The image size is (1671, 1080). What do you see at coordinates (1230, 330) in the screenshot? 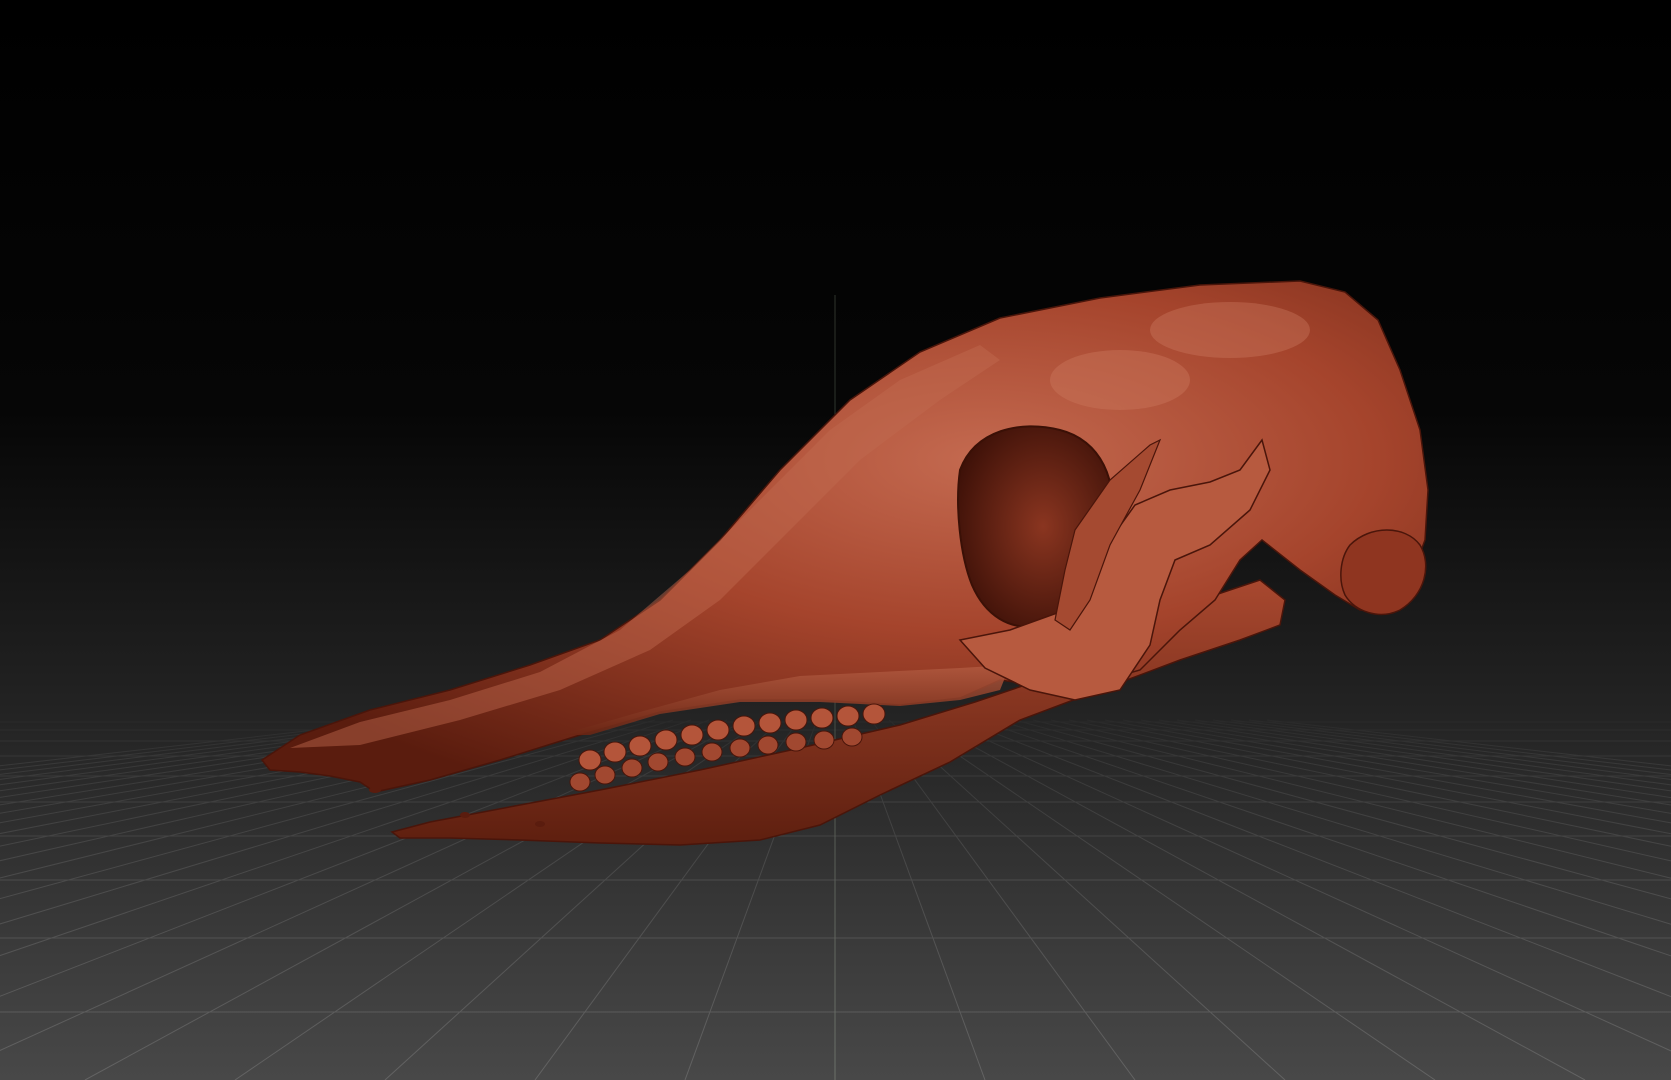
I see `cranium-highlight` at bounding box center [1230, 330].